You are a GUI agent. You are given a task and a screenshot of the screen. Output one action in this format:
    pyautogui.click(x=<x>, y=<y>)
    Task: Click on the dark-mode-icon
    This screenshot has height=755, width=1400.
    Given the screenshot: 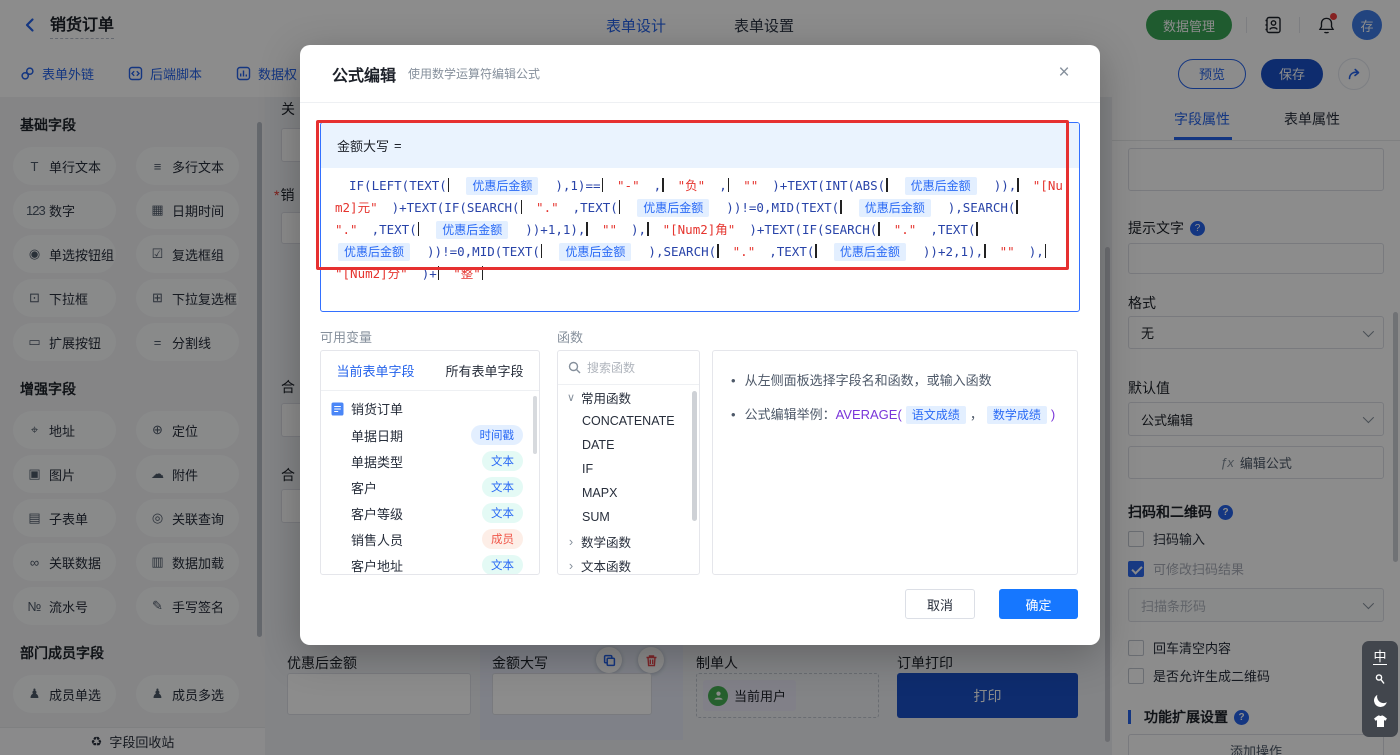 What is the action you would take?
    pyautogui.click(x=1380, y=700)
    